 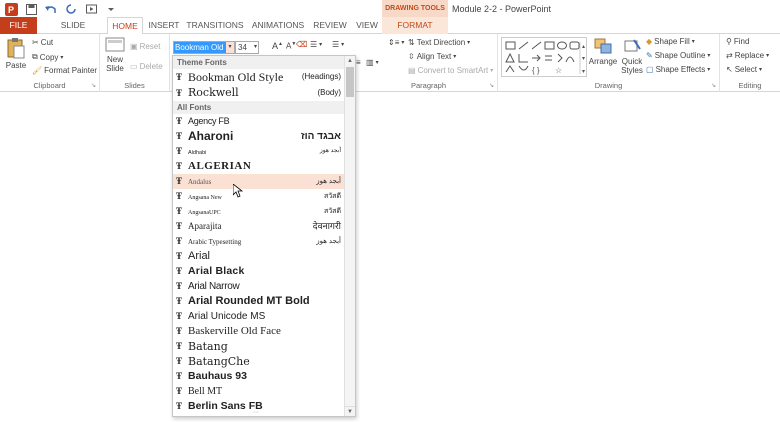 What do you see at coordinates (145, 46) in the screenshot?
I see `reset-button: ▣ Reset` at bounding box center [145, 46].